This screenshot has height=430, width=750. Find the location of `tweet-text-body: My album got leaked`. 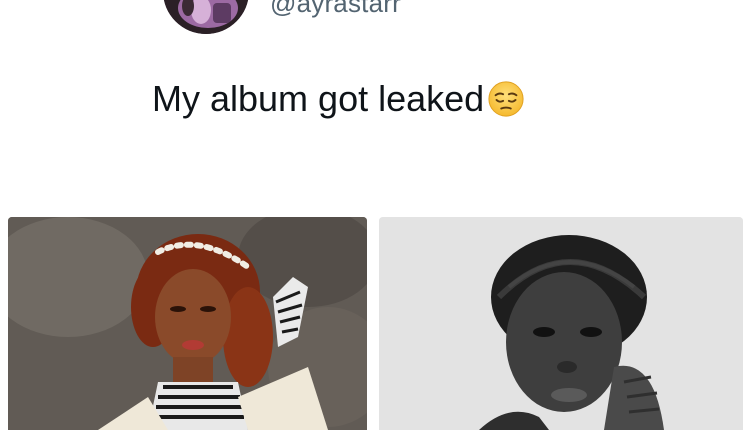

tweet-text-body: My album got leaked is located at coordinates (318, 98).